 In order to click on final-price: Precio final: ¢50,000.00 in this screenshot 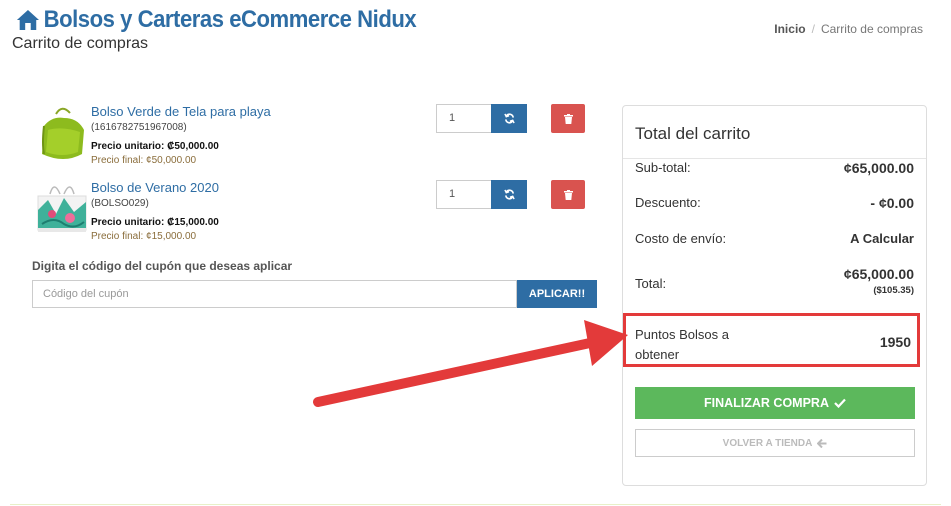, I will do `click(144, 160)`.